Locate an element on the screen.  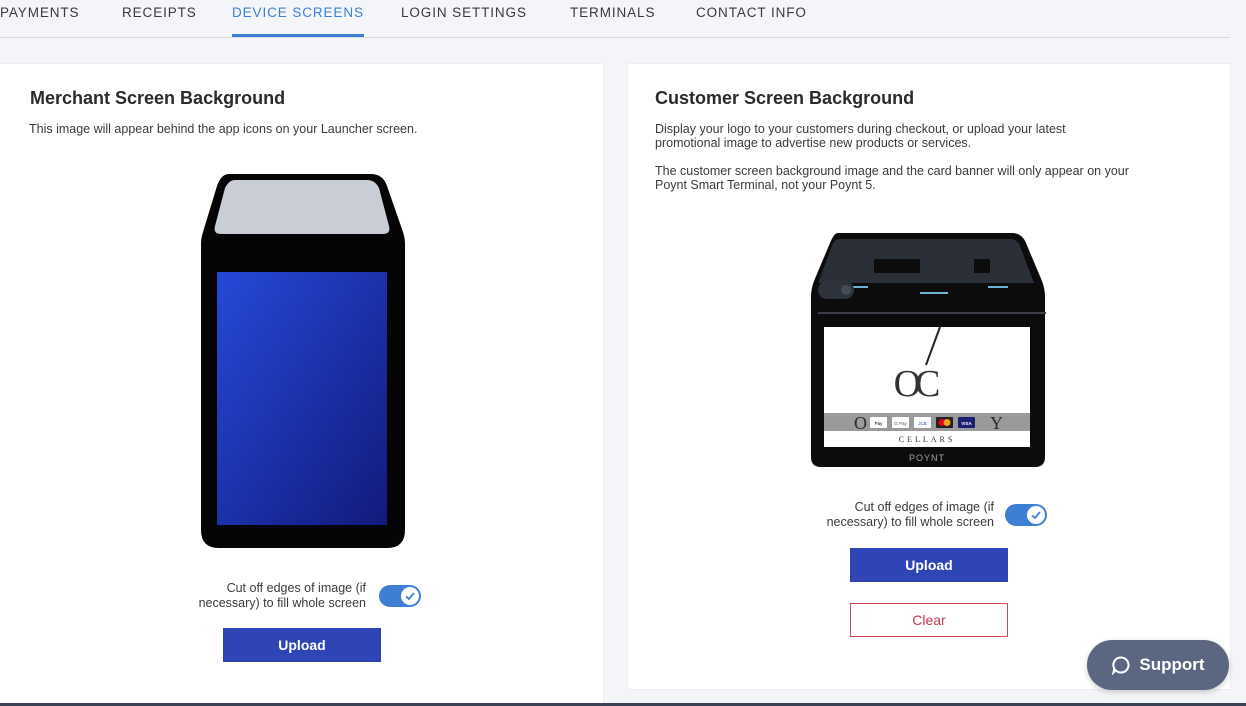
merchant-device-illustration is located at coordinates (303, 361).